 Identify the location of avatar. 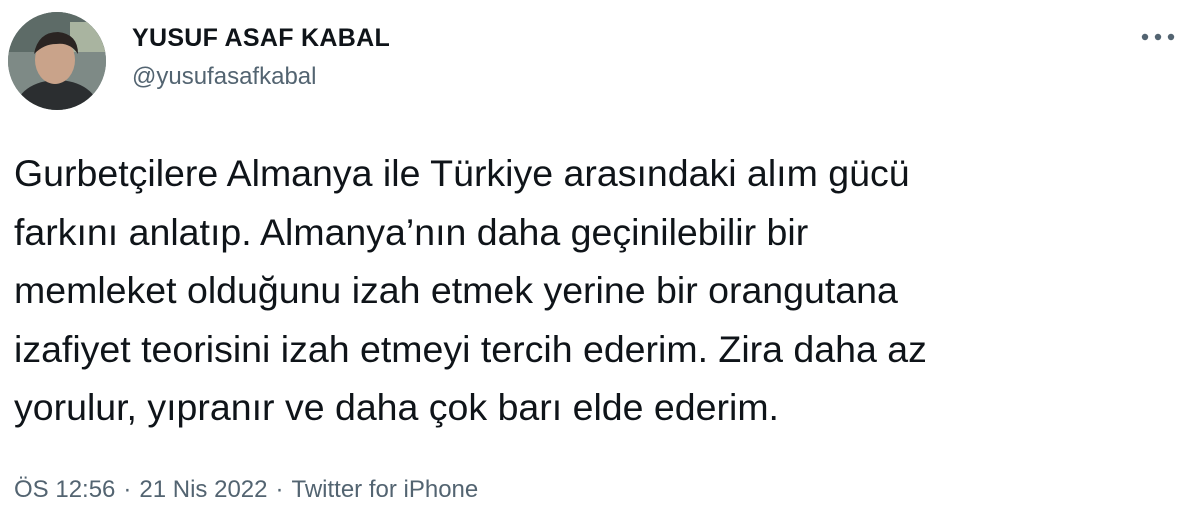
(57, 61).